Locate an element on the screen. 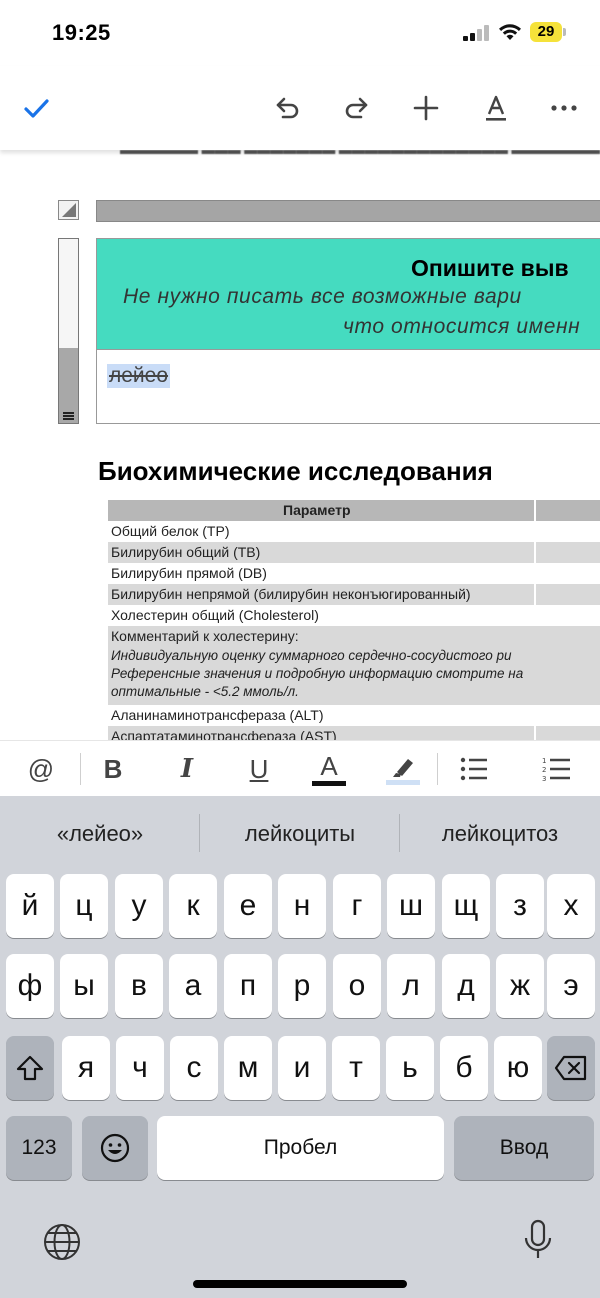 The image size is (600, 1298). key: у is located at coordinates (139, 906).